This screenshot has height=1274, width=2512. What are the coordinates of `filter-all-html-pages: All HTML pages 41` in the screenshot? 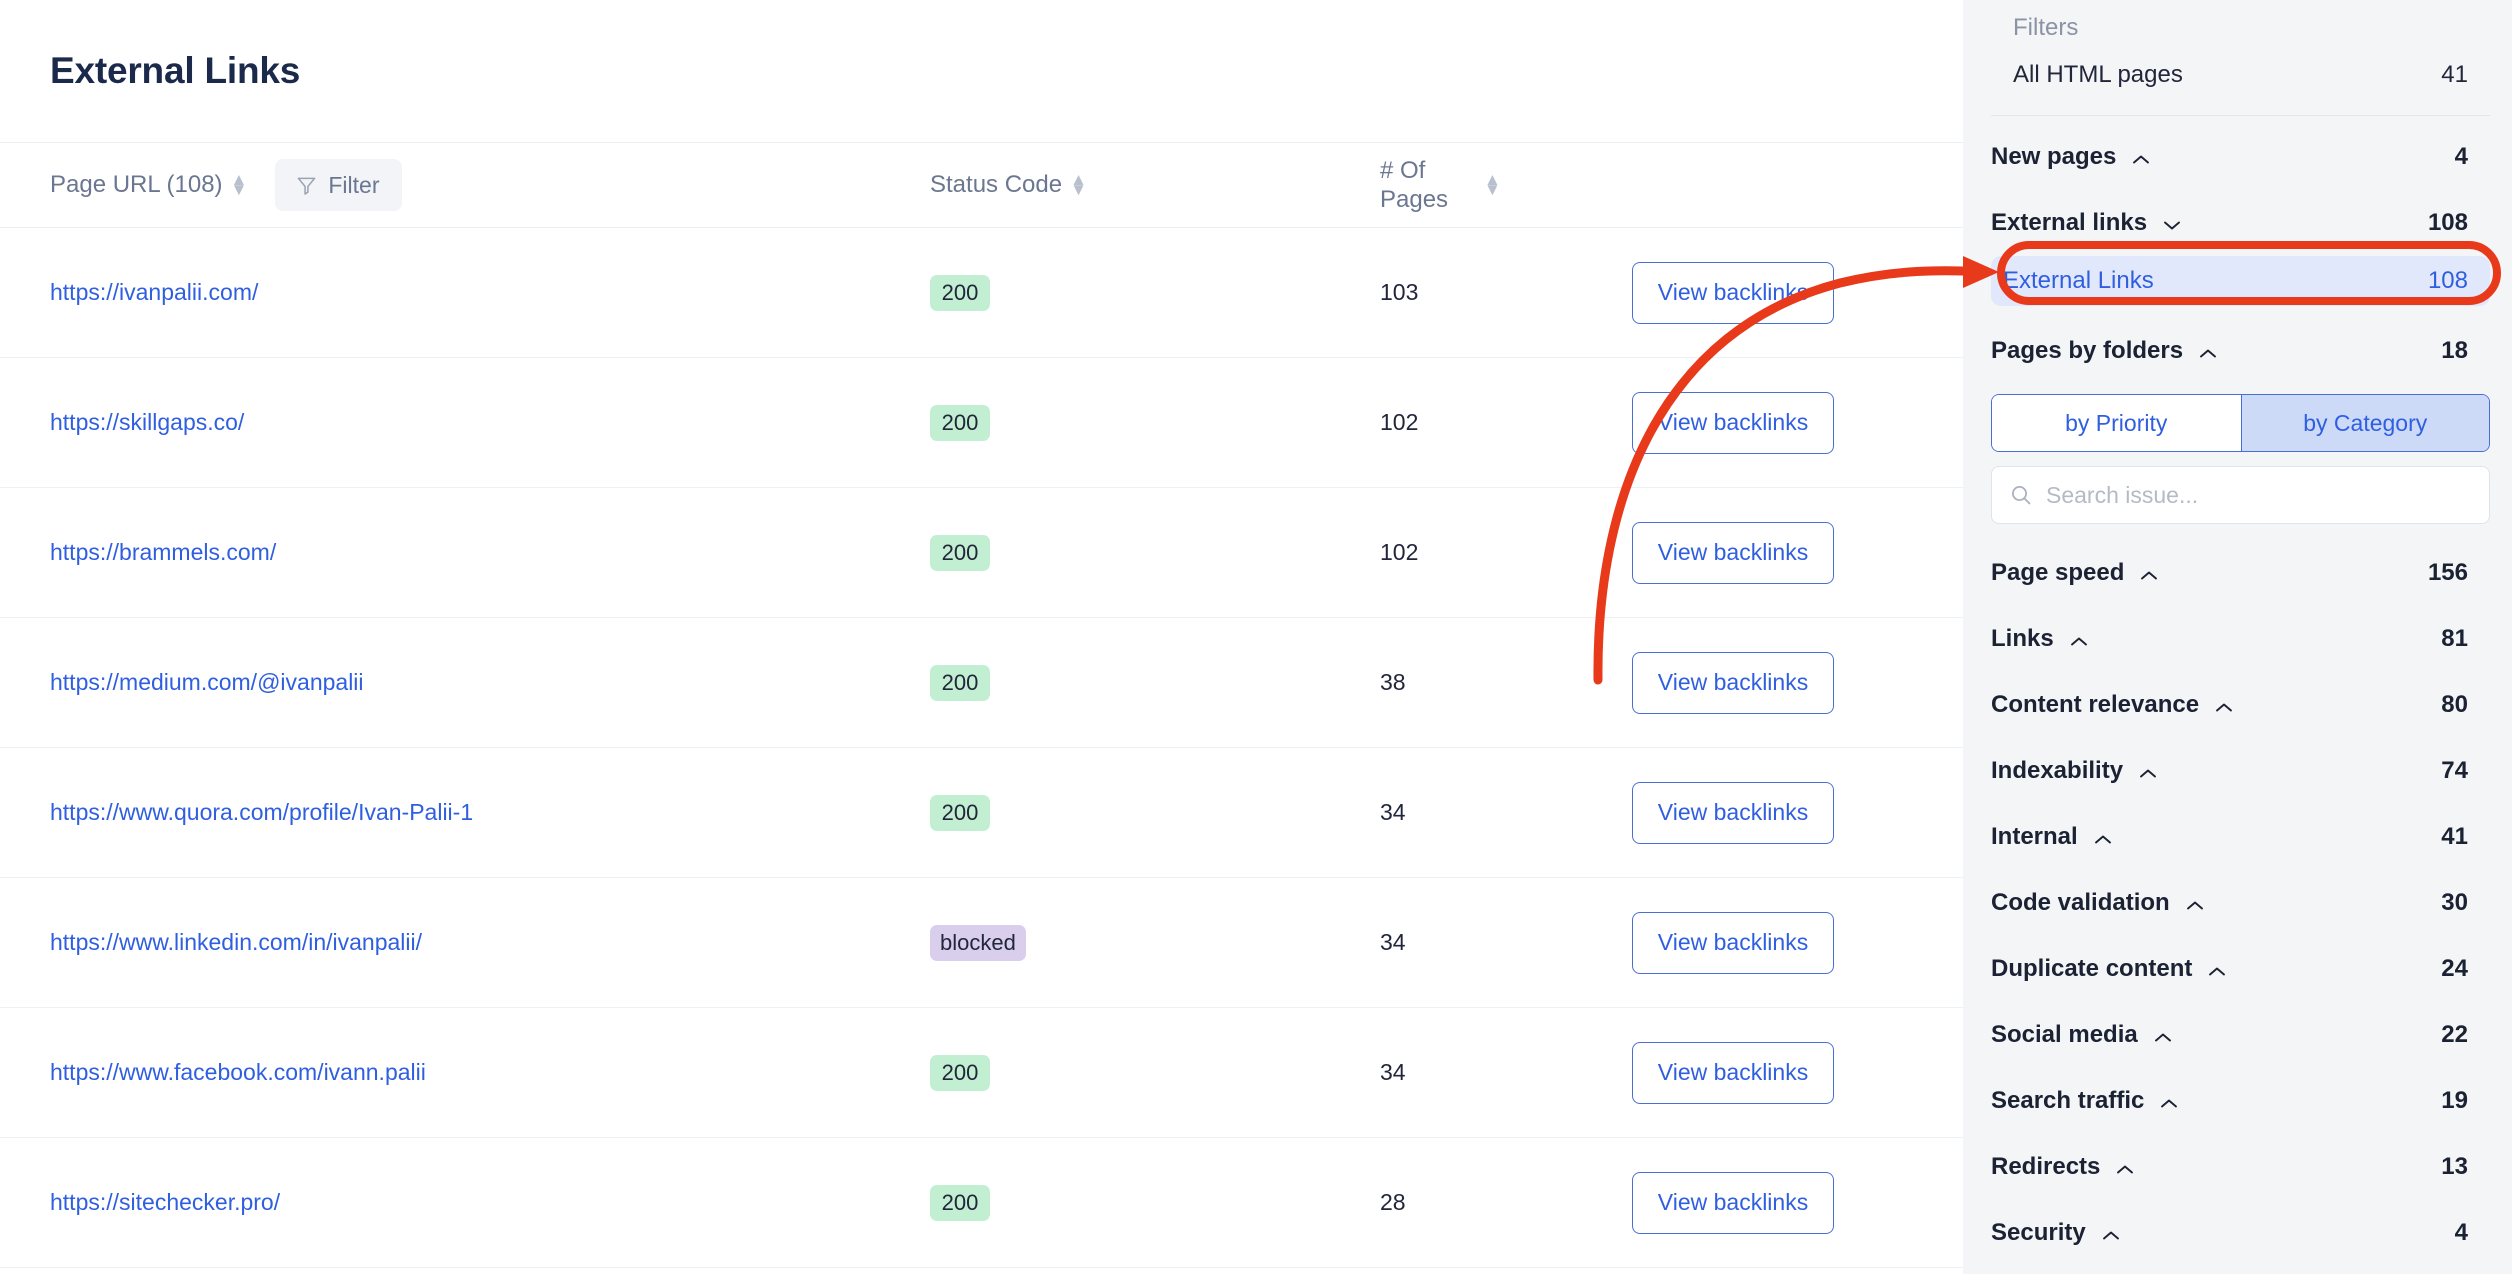 It's located at (2240, 84).